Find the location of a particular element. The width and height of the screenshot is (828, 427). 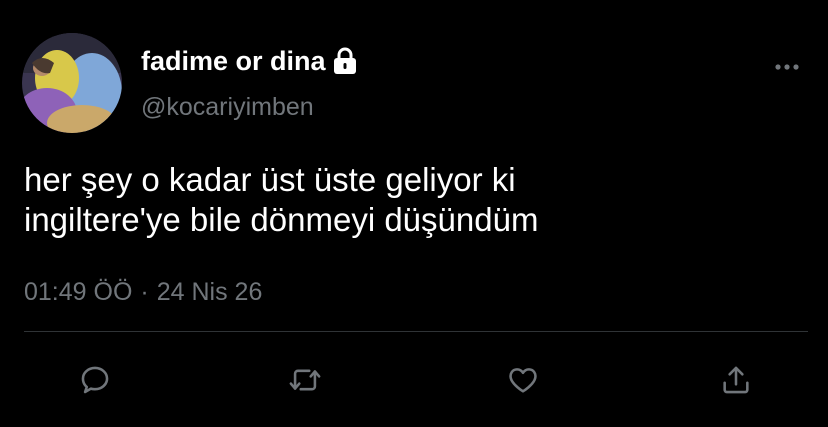

reply-button is located at coordinates (95, 380).